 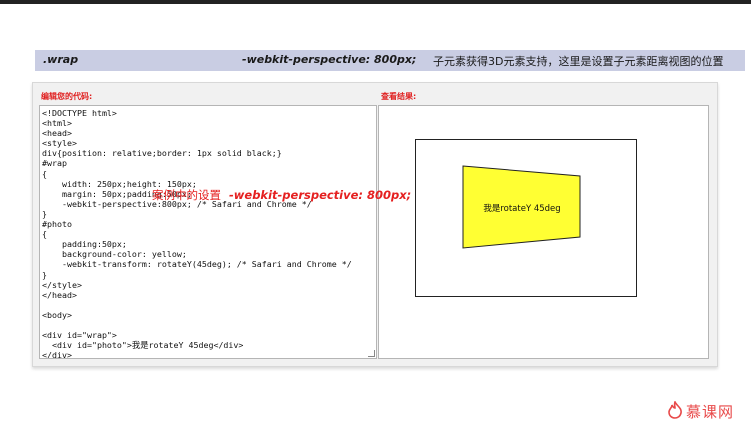 I want to click on annotation-label: 案例中的设置, so click(x=186, y=195).